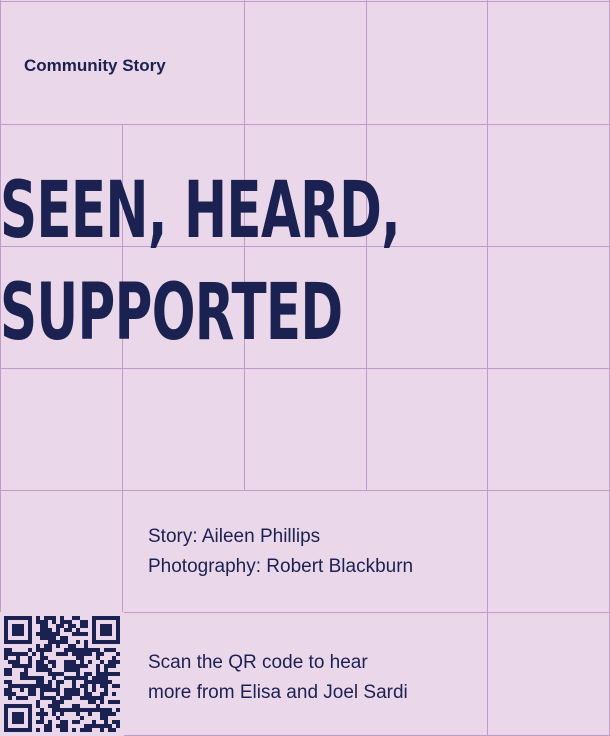  Describe the element at coordinates (278, 692) in the screenshot. I see `qr-caption-line-2: more from Elisa and Joel Sardi` at that location.